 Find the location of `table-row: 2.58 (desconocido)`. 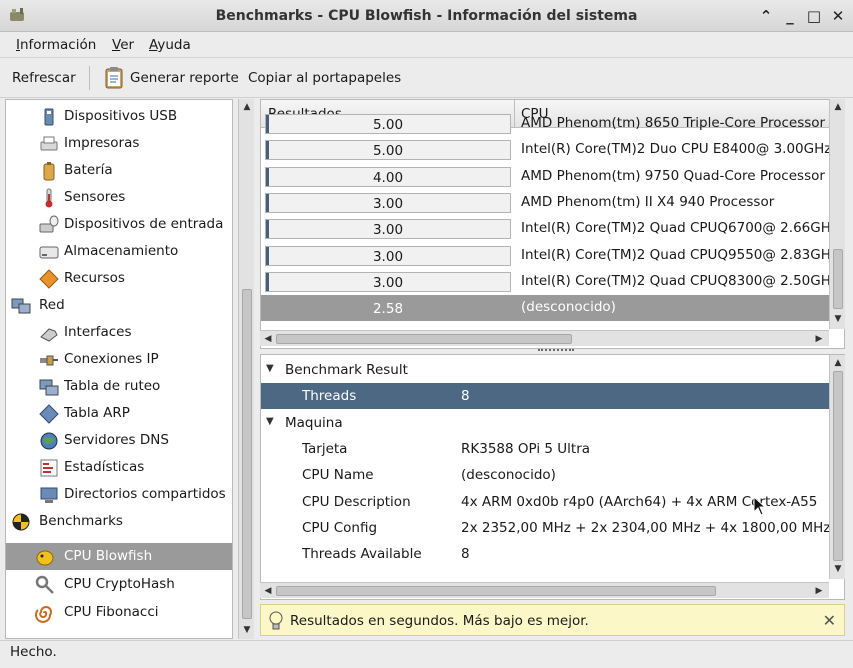

table-row: 2.58 (desconocido) is located at coordinates (545, 308).